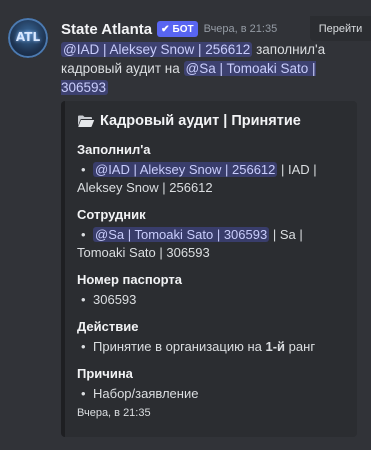 The height and width of the screenshot is (450, 371). What do you see at coordinates (181, 234) in the screenshot?
I see `mention-employee: @Sa | Tomoaki Sato | 306593` at bounding box center [181, 234].